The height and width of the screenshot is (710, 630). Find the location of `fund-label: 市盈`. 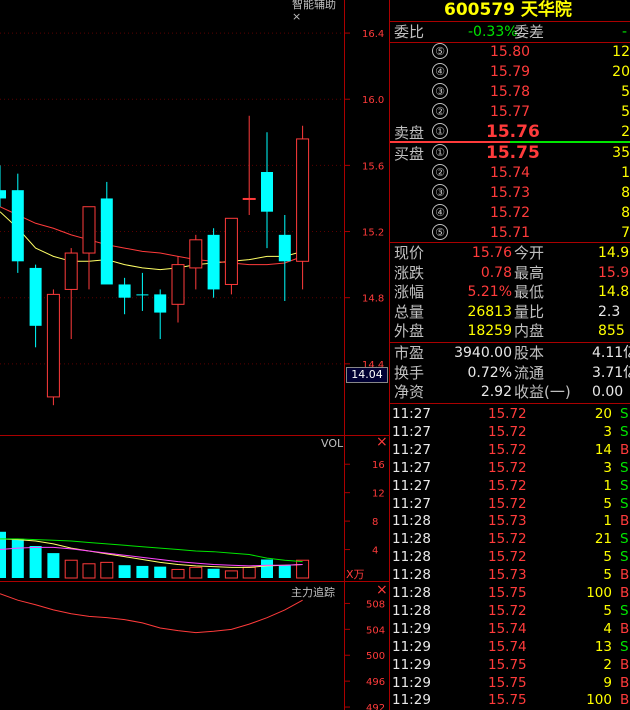

fund-label: 市盈 is located at coordinates (409, 353).